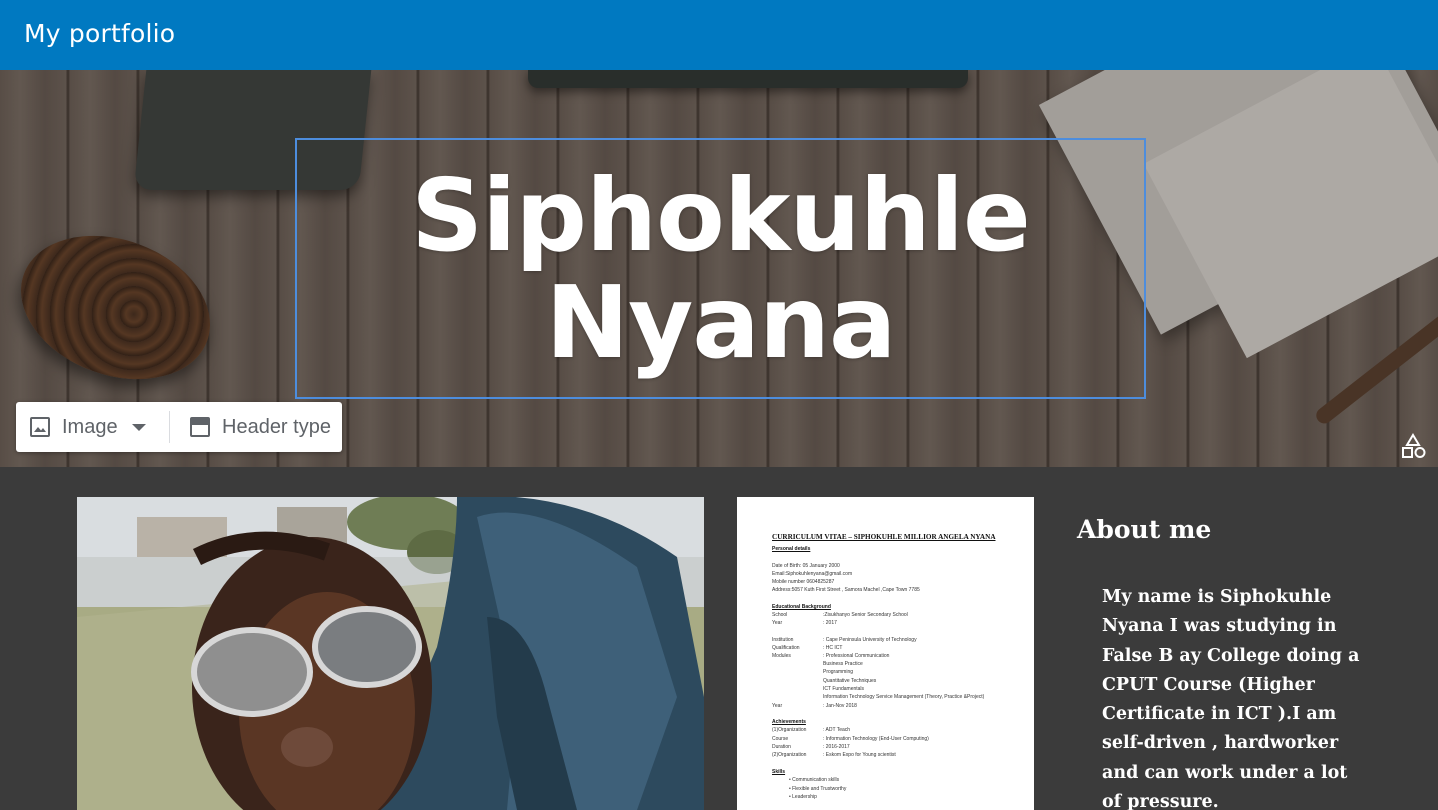 The image size is (1438, 810). Describe the element at coordinates (789, 755) in the screenshot. I see `cv-line: (2)Organization` at that location.